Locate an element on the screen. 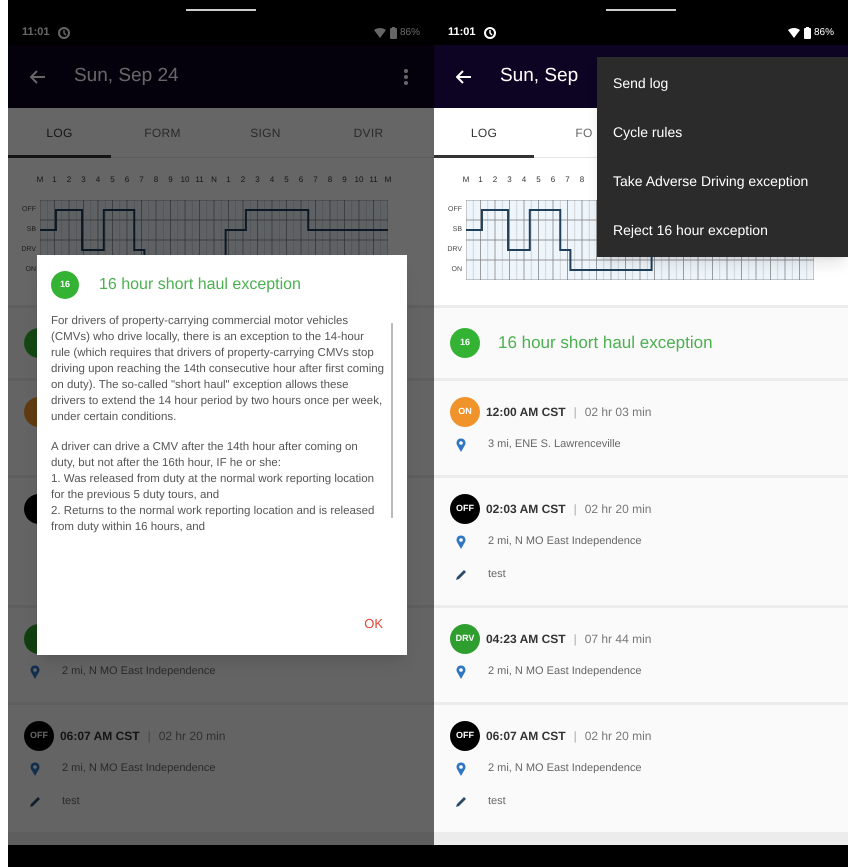  event-time: 04:23 AM CST is located at coordinates (526, 639).